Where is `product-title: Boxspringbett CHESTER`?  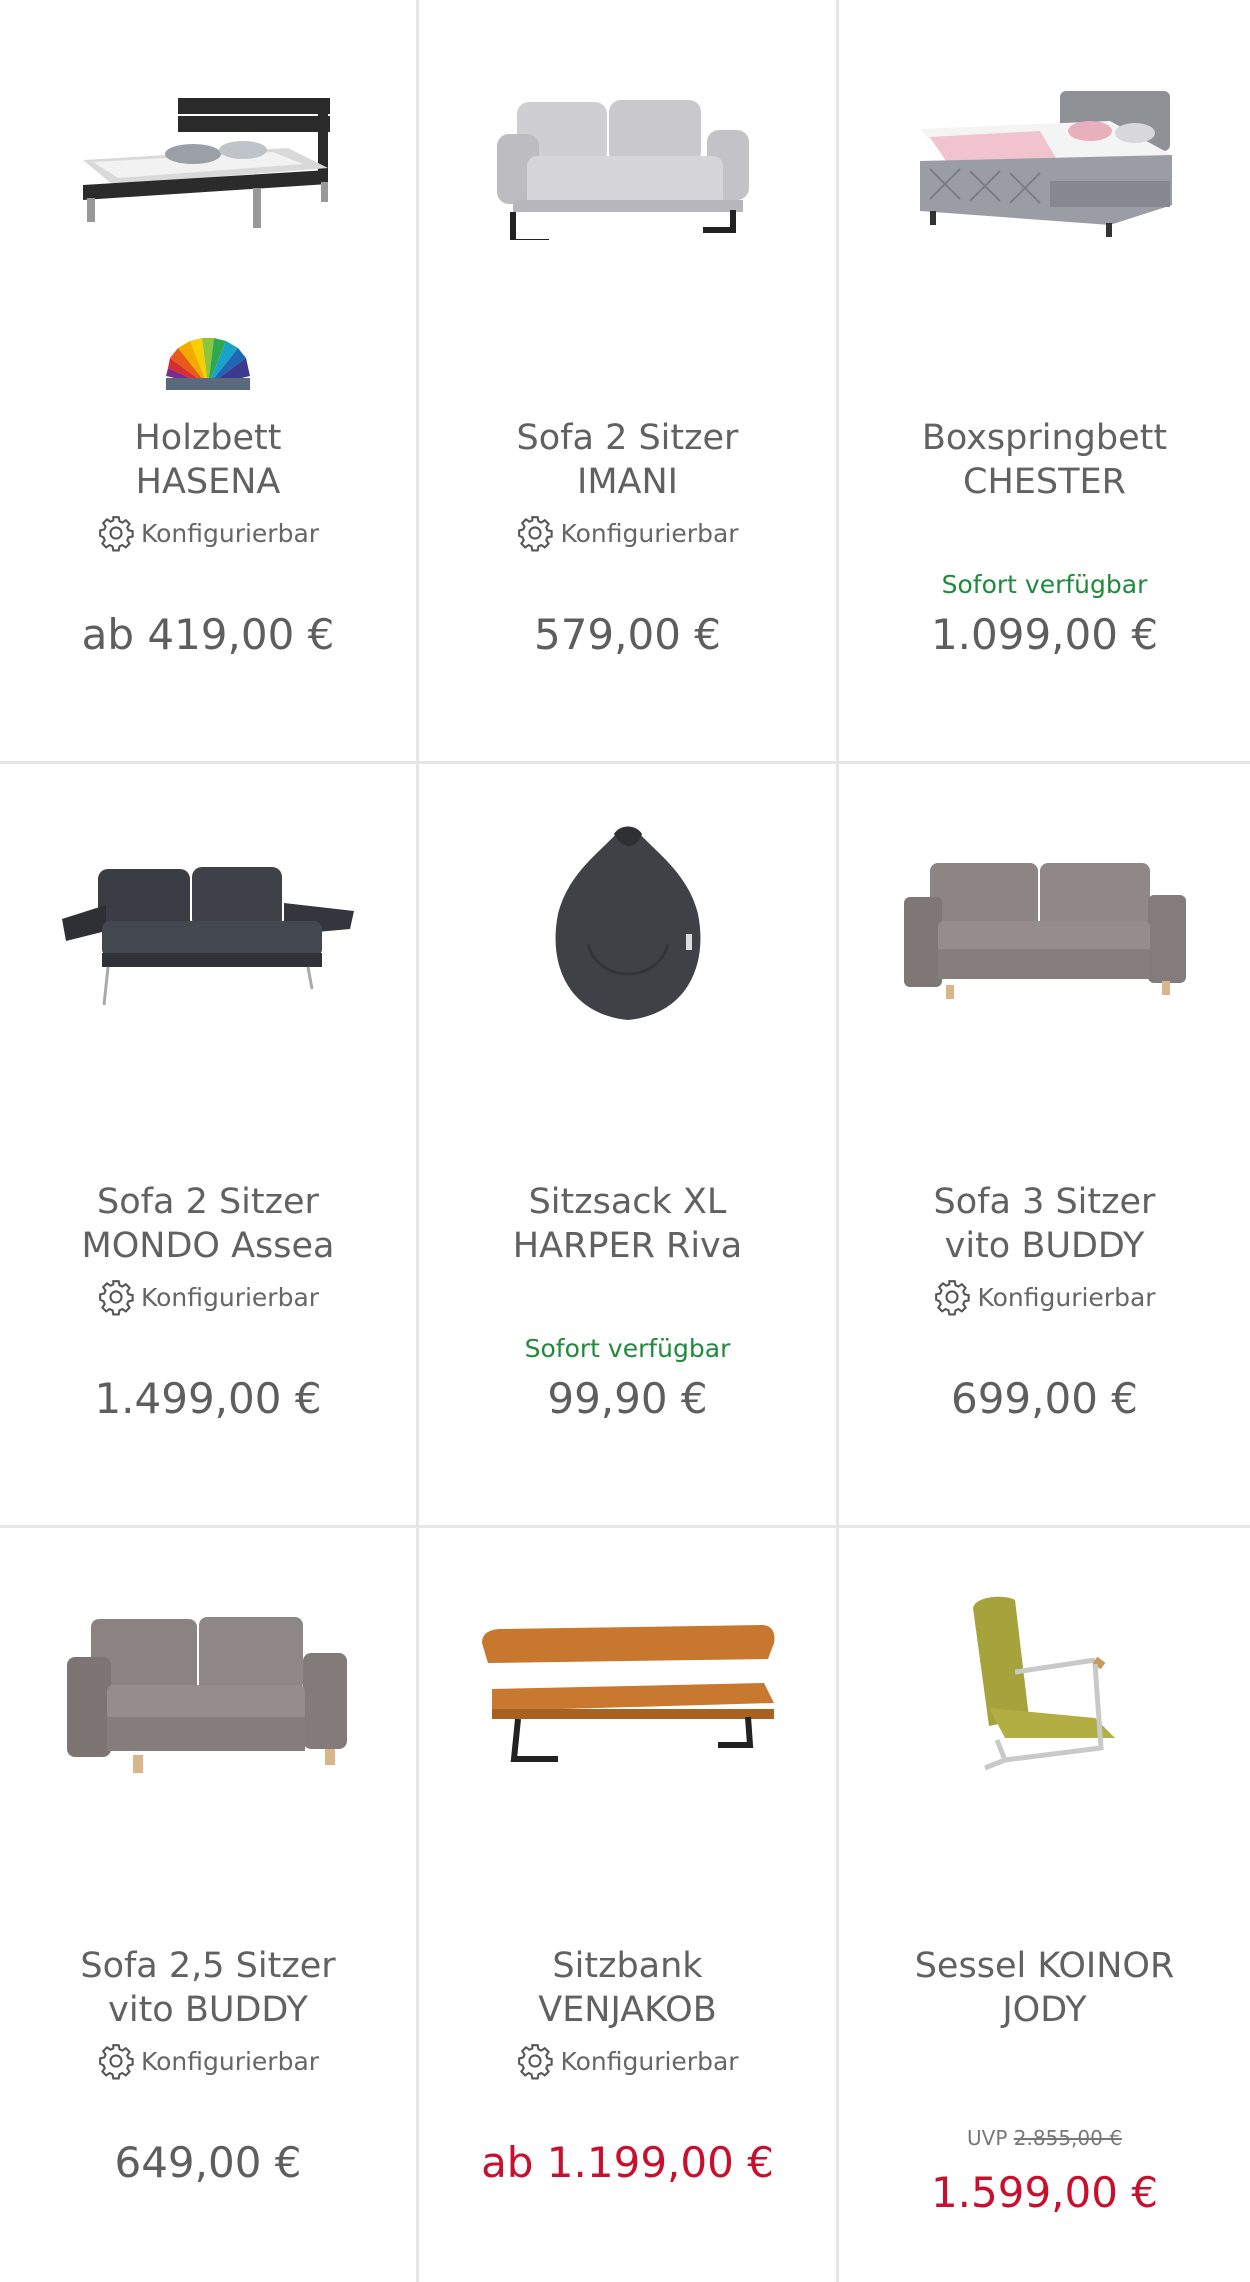
product-title: Boxspringbett CHESTER is located at coordinates (1044, 460).